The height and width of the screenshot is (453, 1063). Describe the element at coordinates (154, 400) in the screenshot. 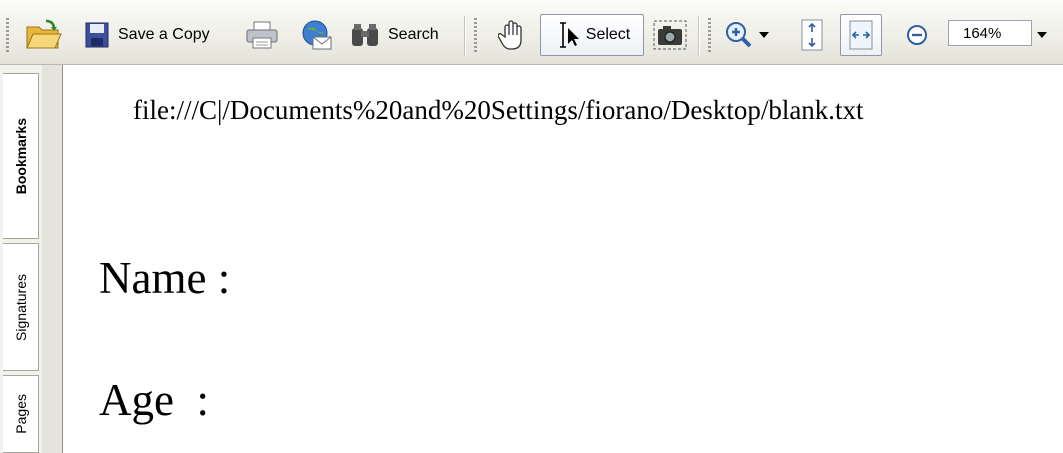

I see `document-line-age: Age :` at that location.